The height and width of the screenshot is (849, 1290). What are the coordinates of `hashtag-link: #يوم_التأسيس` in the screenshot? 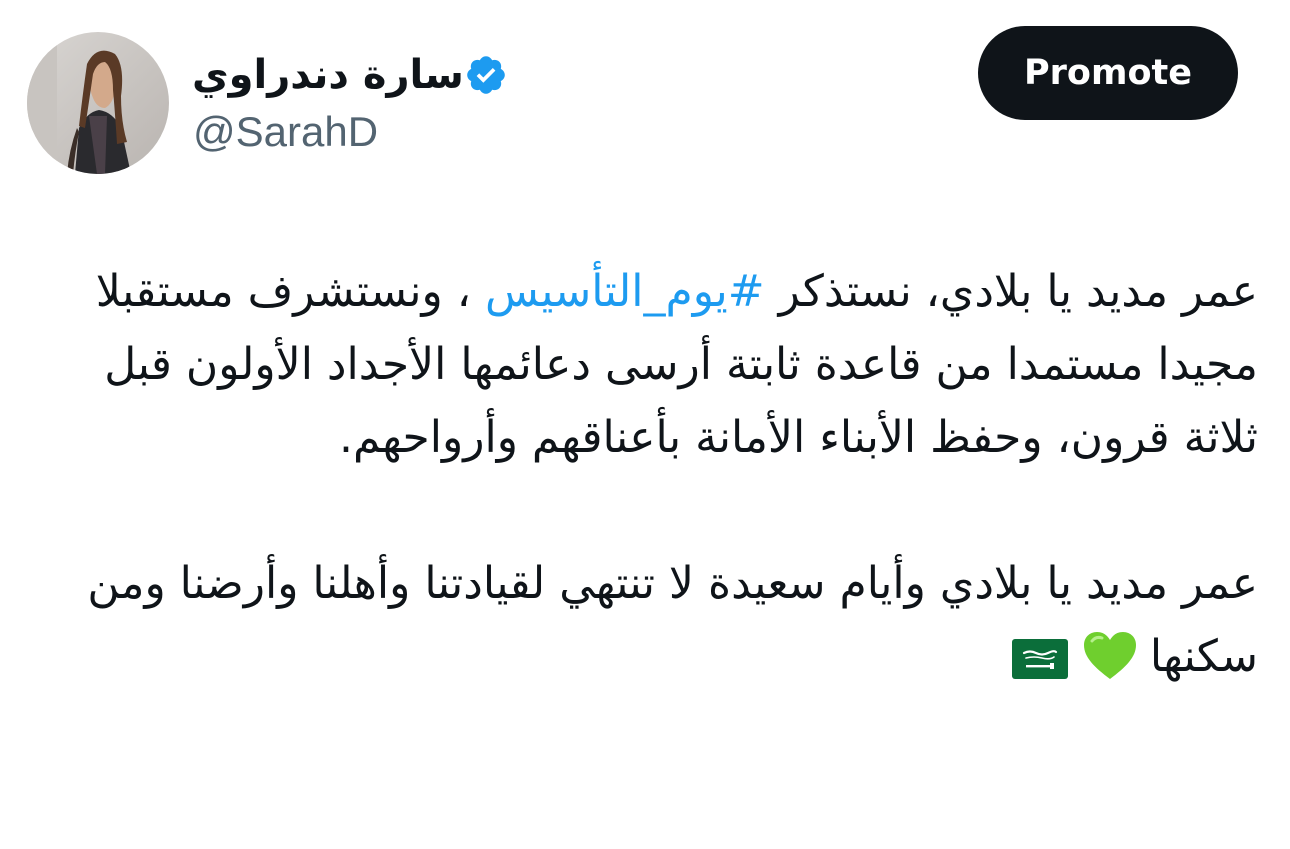 It's located at (625, 291).